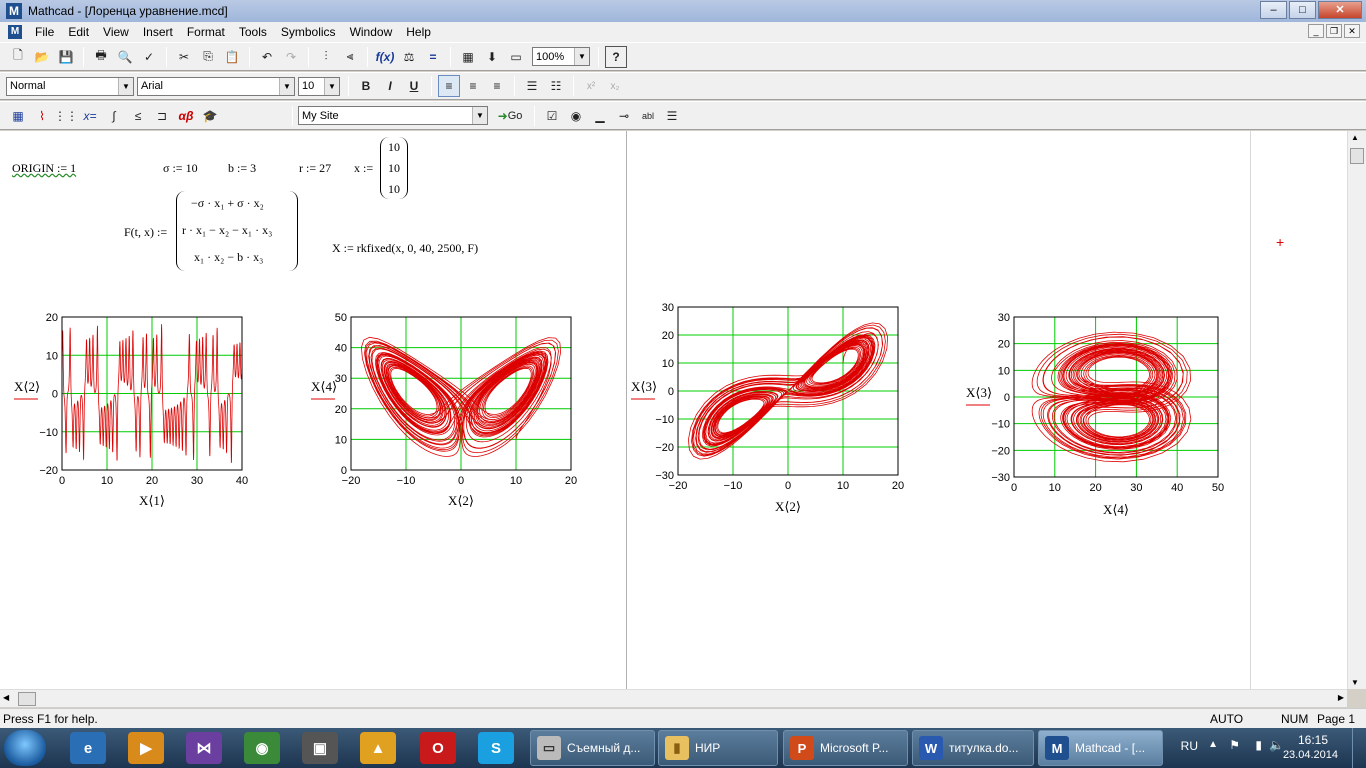 The image size is (1366, 768). What do you see at coordinates (158, 32) in the screenshot?
I see `menu-insert: Insert` at bounding box center [158, 32].